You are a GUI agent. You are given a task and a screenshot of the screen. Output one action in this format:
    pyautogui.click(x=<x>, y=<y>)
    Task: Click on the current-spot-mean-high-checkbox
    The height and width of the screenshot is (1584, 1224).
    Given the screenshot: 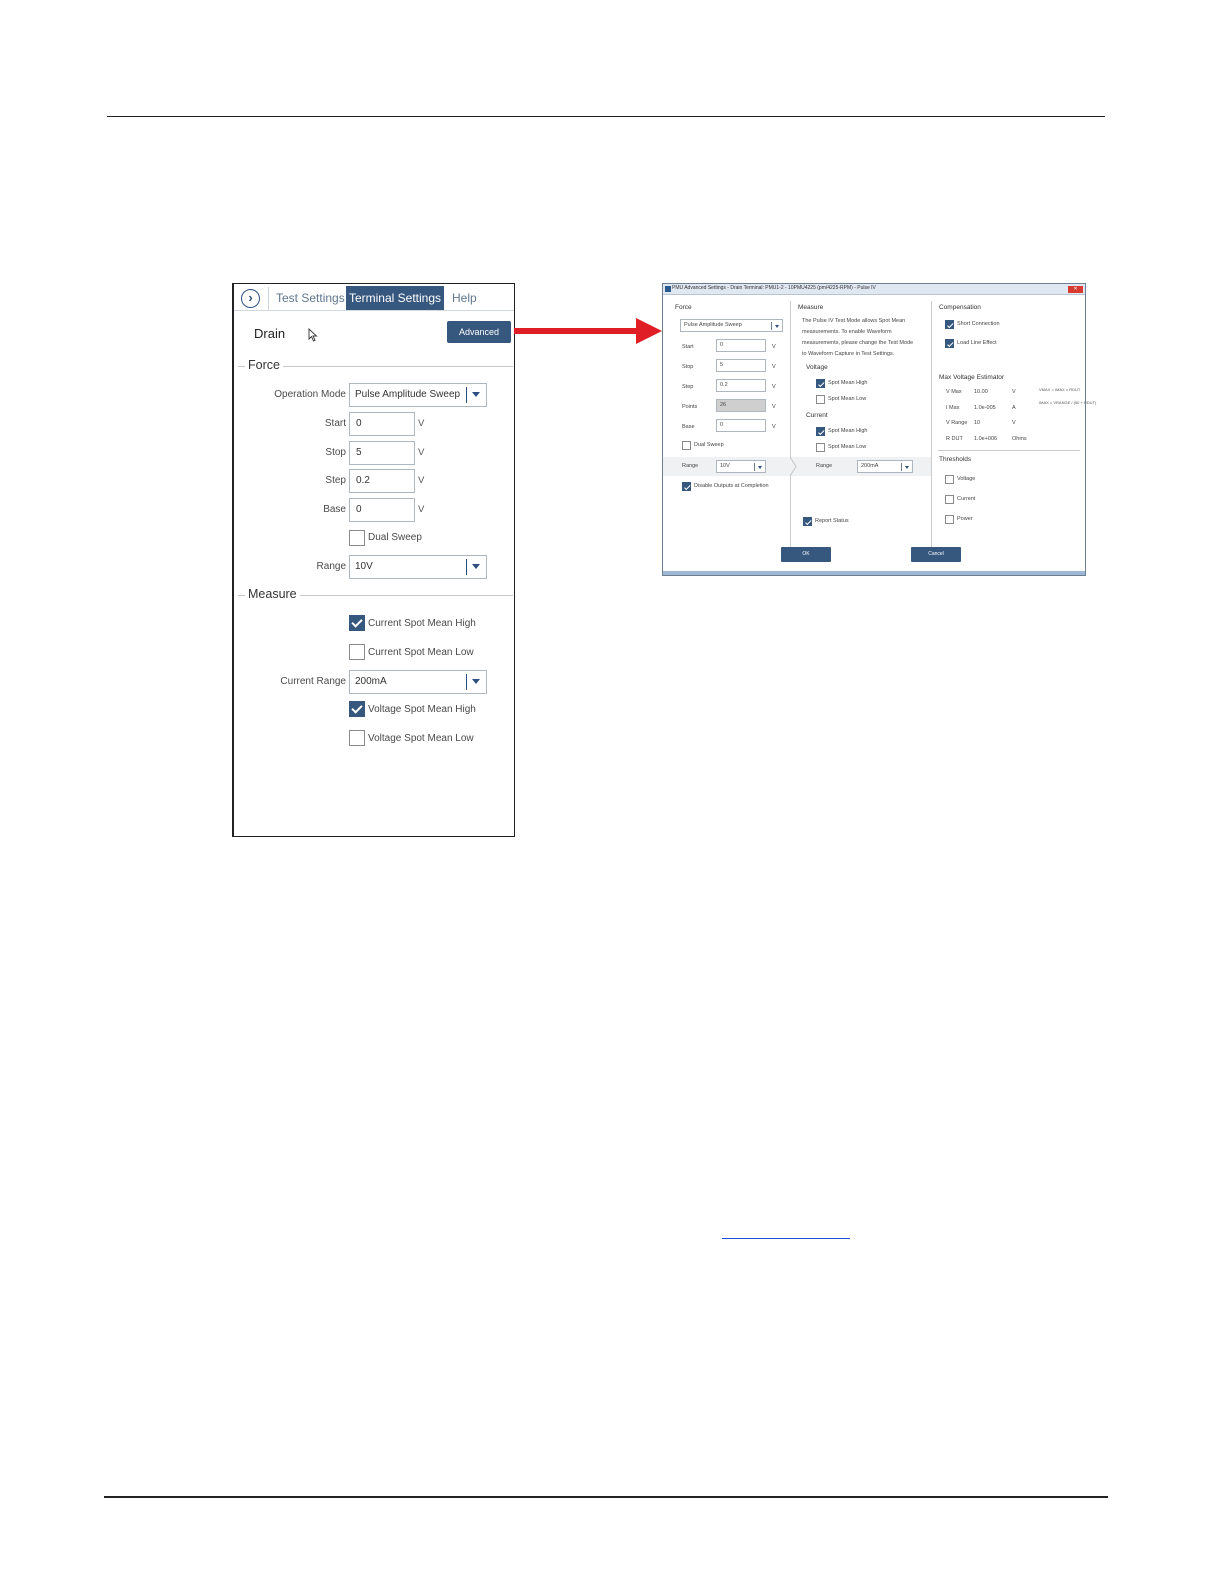 What is the action you would take?
    pyautogui.click(x=357, y=623)
    